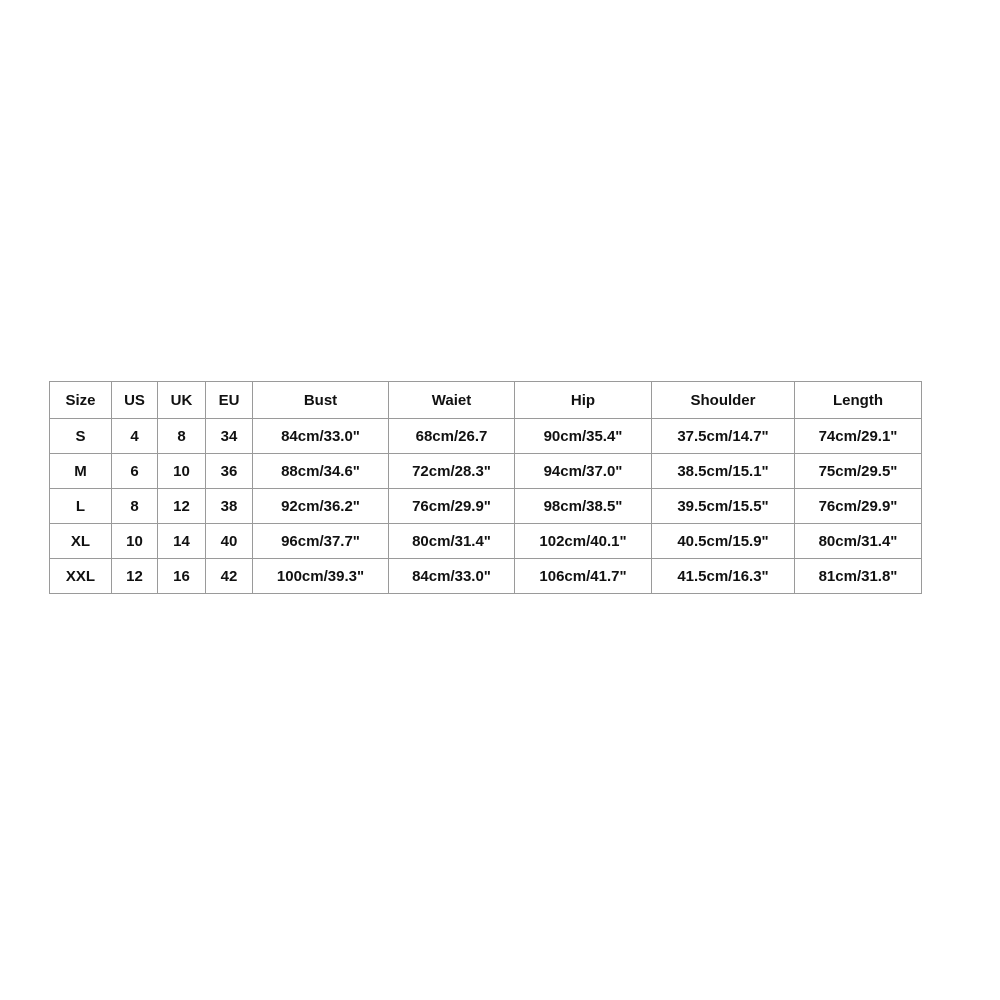 The width and height of the screenshot is (1000, 1000). Describe the element at coordinates (451, 471) in the screenshot. I see `cell-waist: 72cm/28.3"` at that location.